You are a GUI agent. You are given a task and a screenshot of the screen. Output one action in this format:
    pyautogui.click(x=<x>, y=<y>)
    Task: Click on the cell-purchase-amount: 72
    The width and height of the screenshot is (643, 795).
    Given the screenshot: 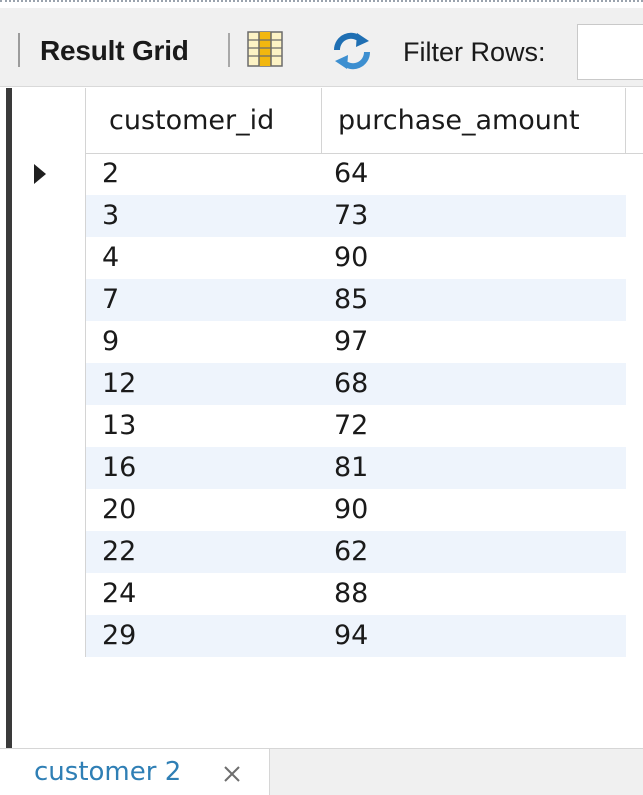 What is the action you would take?
    pyautogui.click(x=480, y=426)
    